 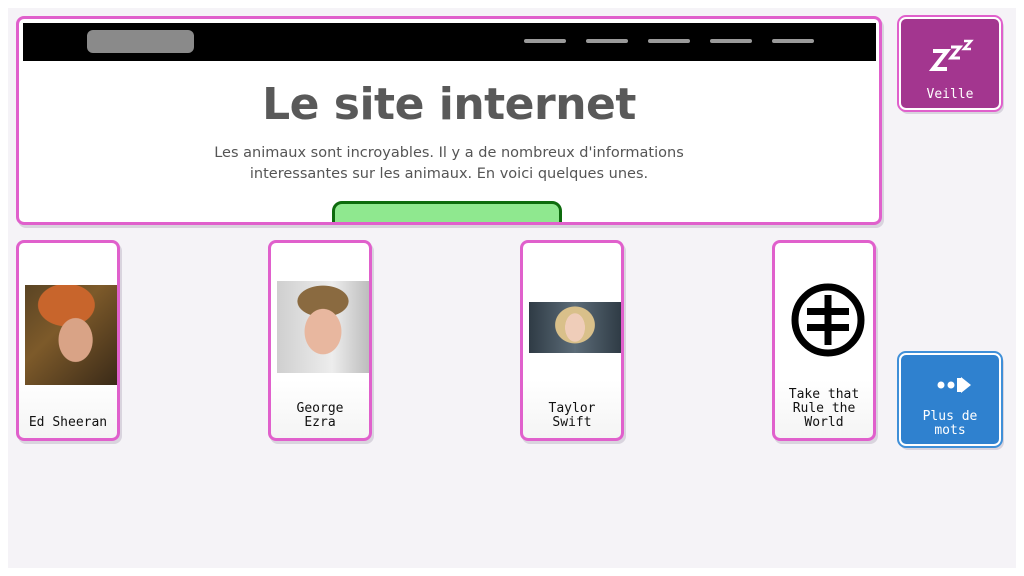 What do you see at coordinates (320, 415) in the screenshot?
I see `tile-label: George Ezra` at bounding box center [320, 415].